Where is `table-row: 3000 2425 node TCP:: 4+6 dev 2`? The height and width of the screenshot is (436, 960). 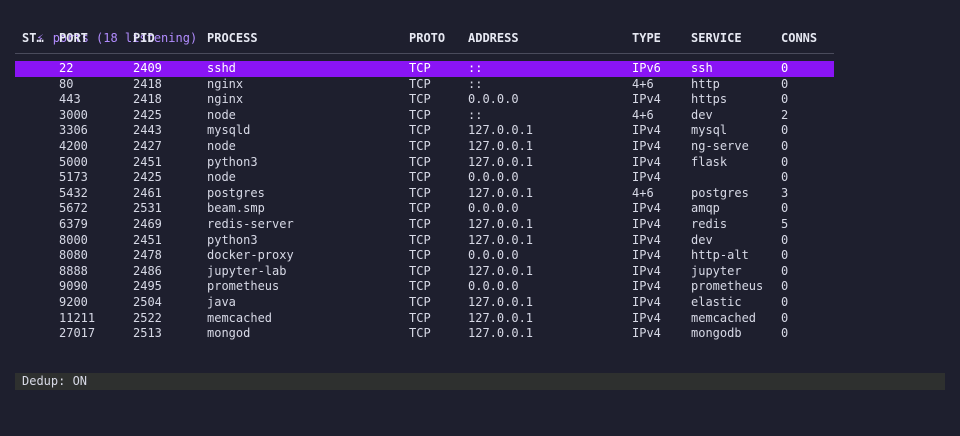 table-row: 3000 2425 node TCP:: 4+6 dev 2 is located at coordinates (424, 116).